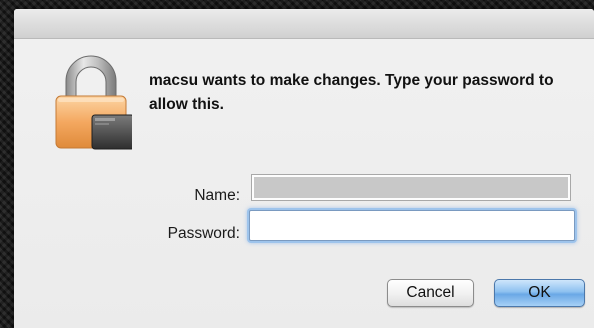  I want to click on name-label: Name:, so click(217, 195).